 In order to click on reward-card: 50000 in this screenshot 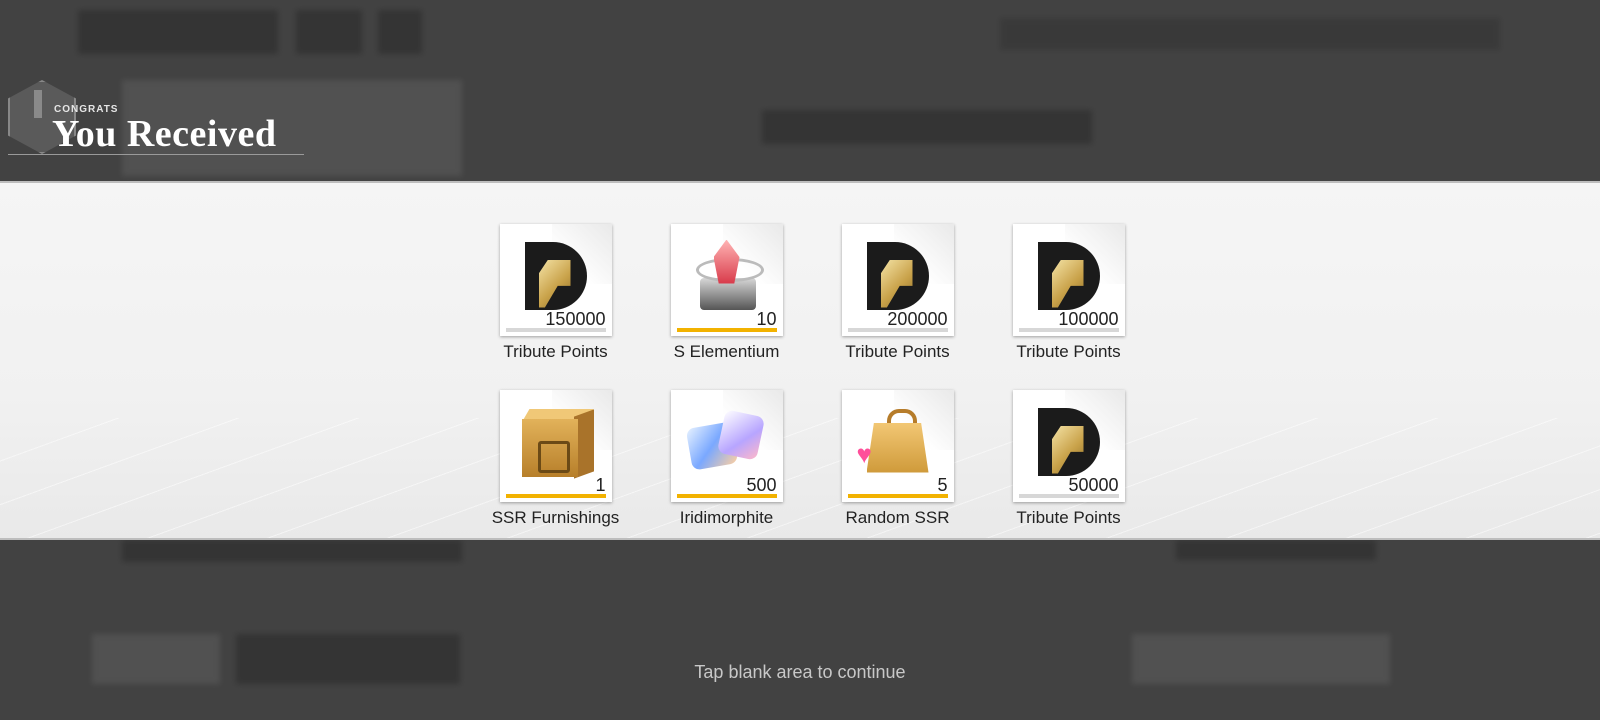, I will do `click(1068, 446)`.